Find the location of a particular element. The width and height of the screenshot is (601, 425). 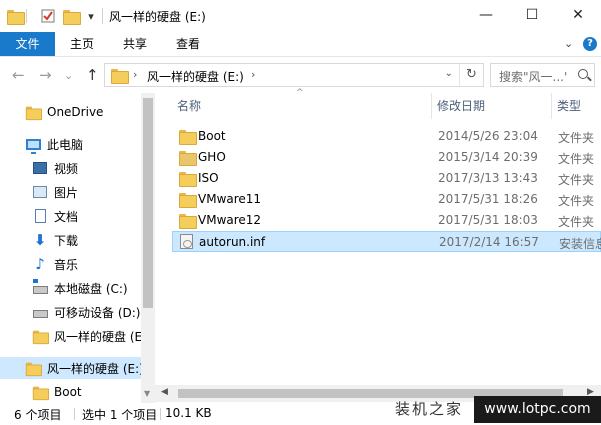

selection-count: 选中 1 个项目 is located at coordinates (120, 415).